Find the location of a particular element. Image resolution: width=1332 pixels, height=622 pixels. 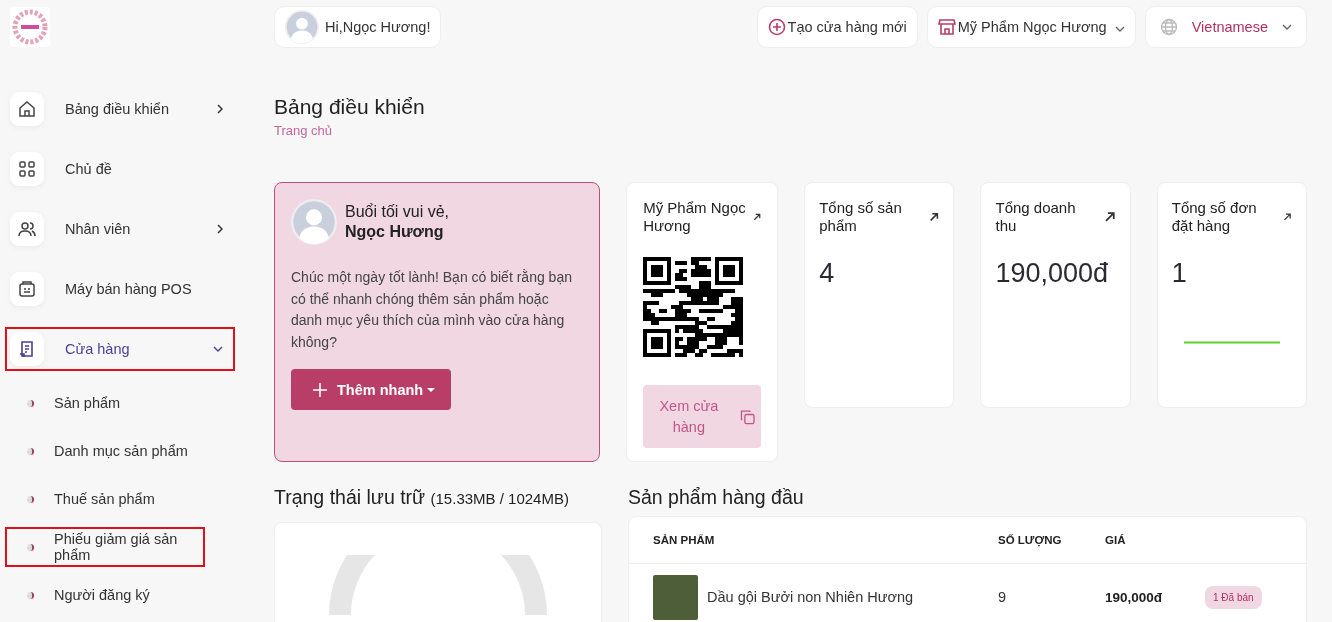

stat-title: Tổng doanh thu is located at coordinates (1036, 217).